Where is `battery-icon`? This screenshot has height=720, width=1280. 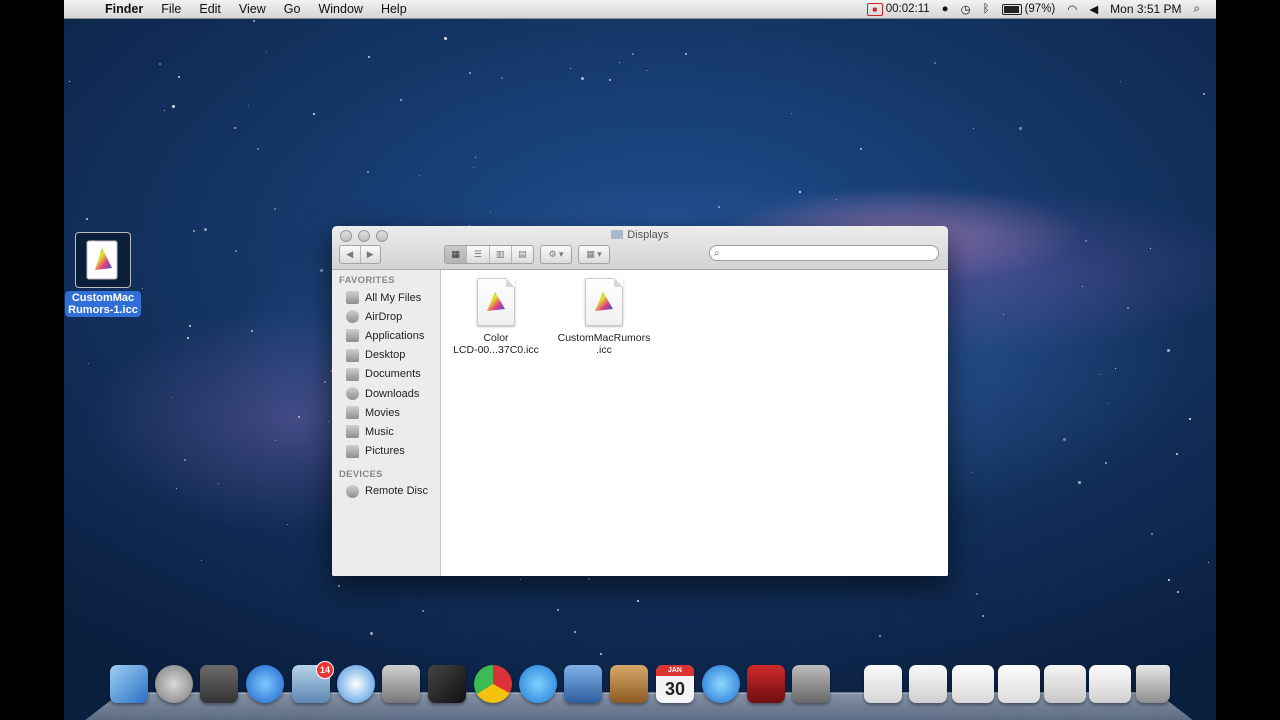
battery-icon is located at coordinates (1011, 9).